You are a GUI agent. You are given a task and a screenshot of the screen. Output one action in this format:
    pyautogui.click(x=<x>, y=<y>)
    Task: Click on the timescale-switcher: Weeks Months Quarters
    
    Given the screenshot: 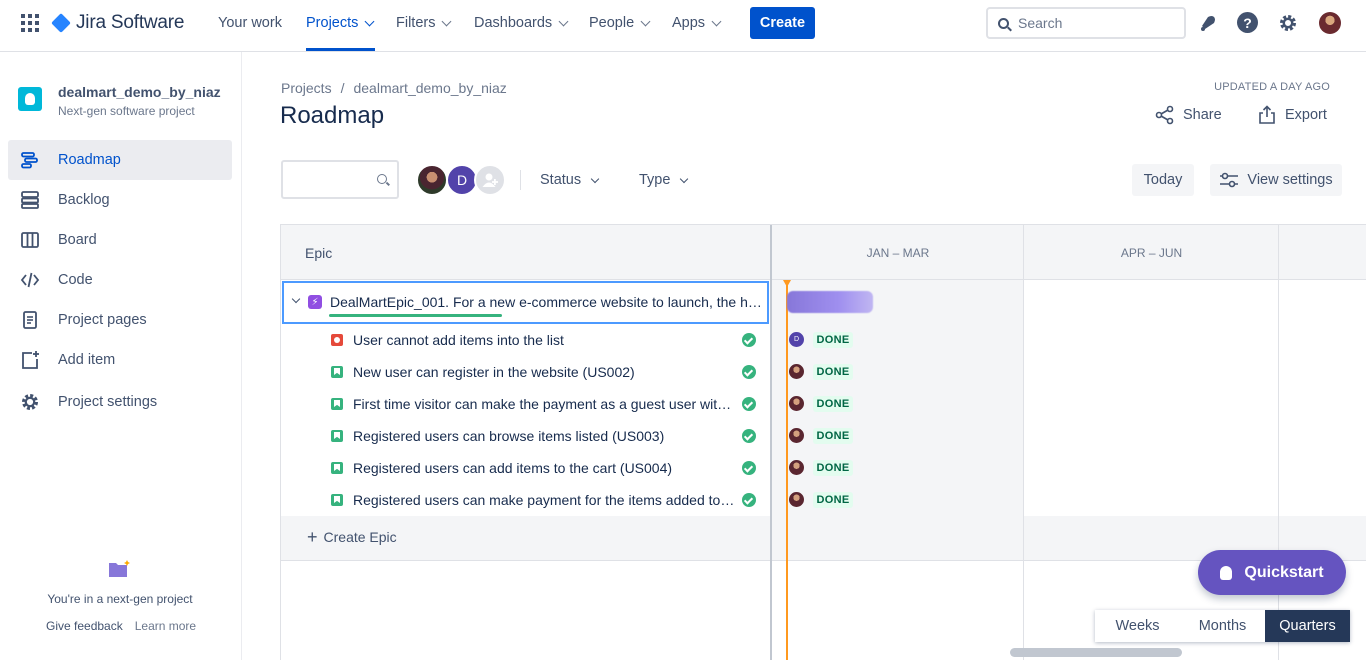 What is the action you would take?
    pyautogui.click(x=1222, y=626)
    